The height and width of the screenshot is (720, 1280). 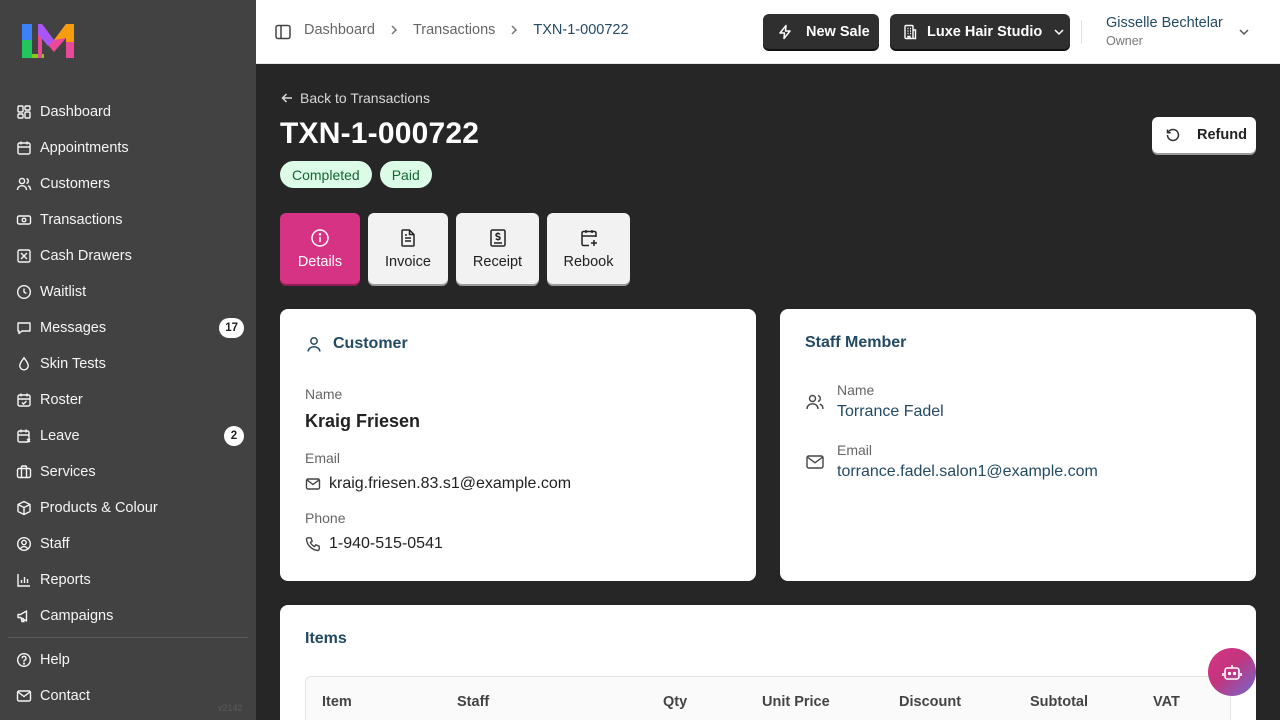 What do you see at coordinates (65, 580) in the screenshot?
I see `sidebar-item-label: Reports` at bounding box center [65, 580].